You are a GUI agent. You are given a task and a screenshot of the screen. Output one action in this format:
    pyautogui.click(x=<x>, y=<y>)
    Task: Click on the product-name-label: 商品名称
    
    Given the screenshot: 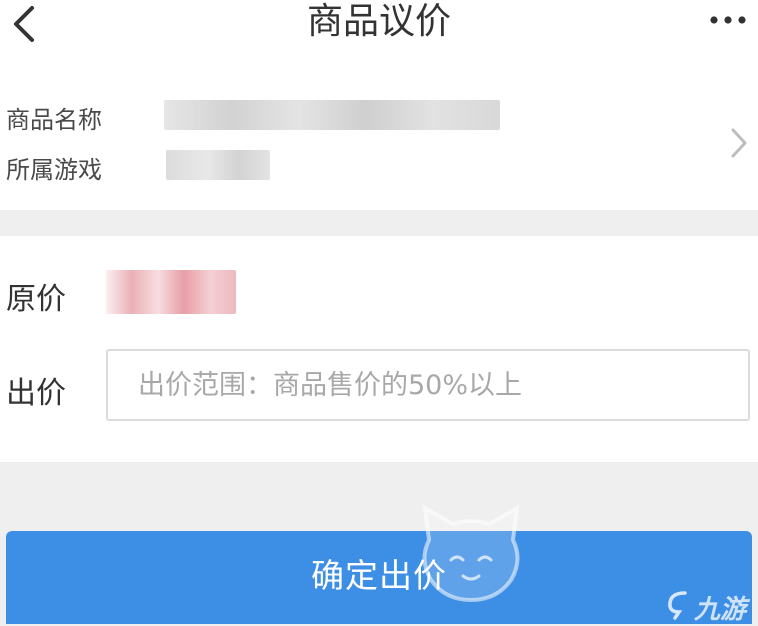 What is the action you would take?
    pyautogui.click(x=54, y=120)
    